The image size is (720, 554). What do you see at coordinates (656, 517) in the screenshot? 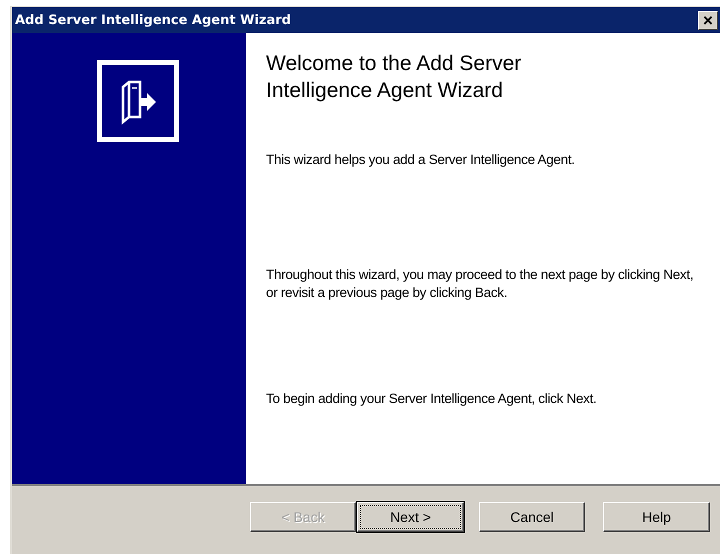
I see `wizard-button: Help` at bounding box center [656, 517].